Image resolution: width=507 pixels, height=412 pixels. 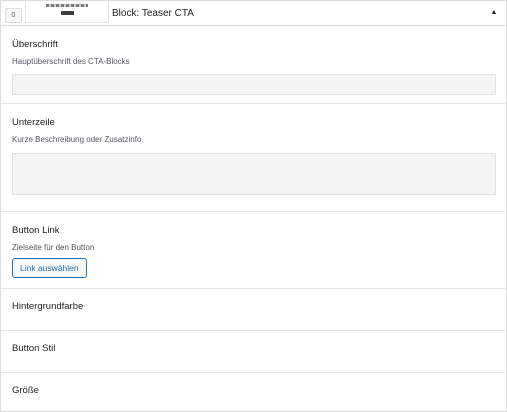 I want to click on field-button-stil: Button Stil, so click(x=253, y=352).